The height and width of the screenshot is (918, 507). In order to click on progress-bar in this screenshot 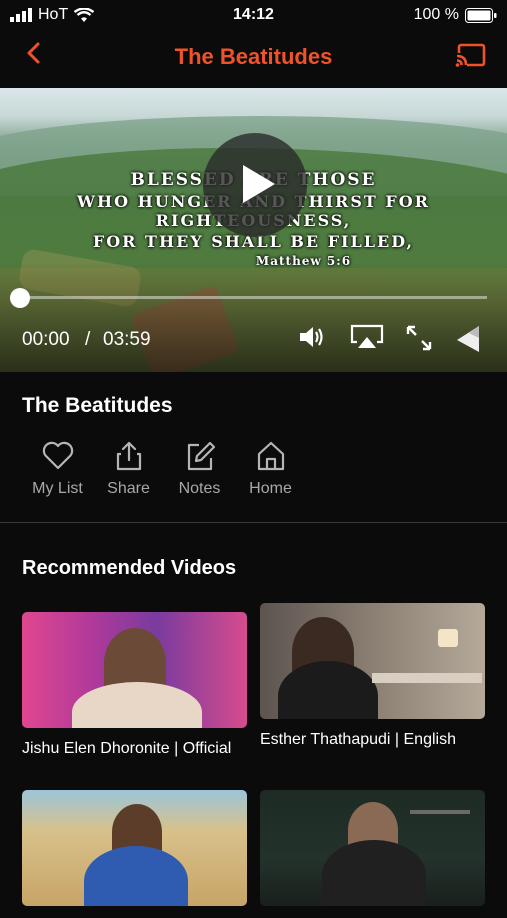, I will do `click(253, 297)`.